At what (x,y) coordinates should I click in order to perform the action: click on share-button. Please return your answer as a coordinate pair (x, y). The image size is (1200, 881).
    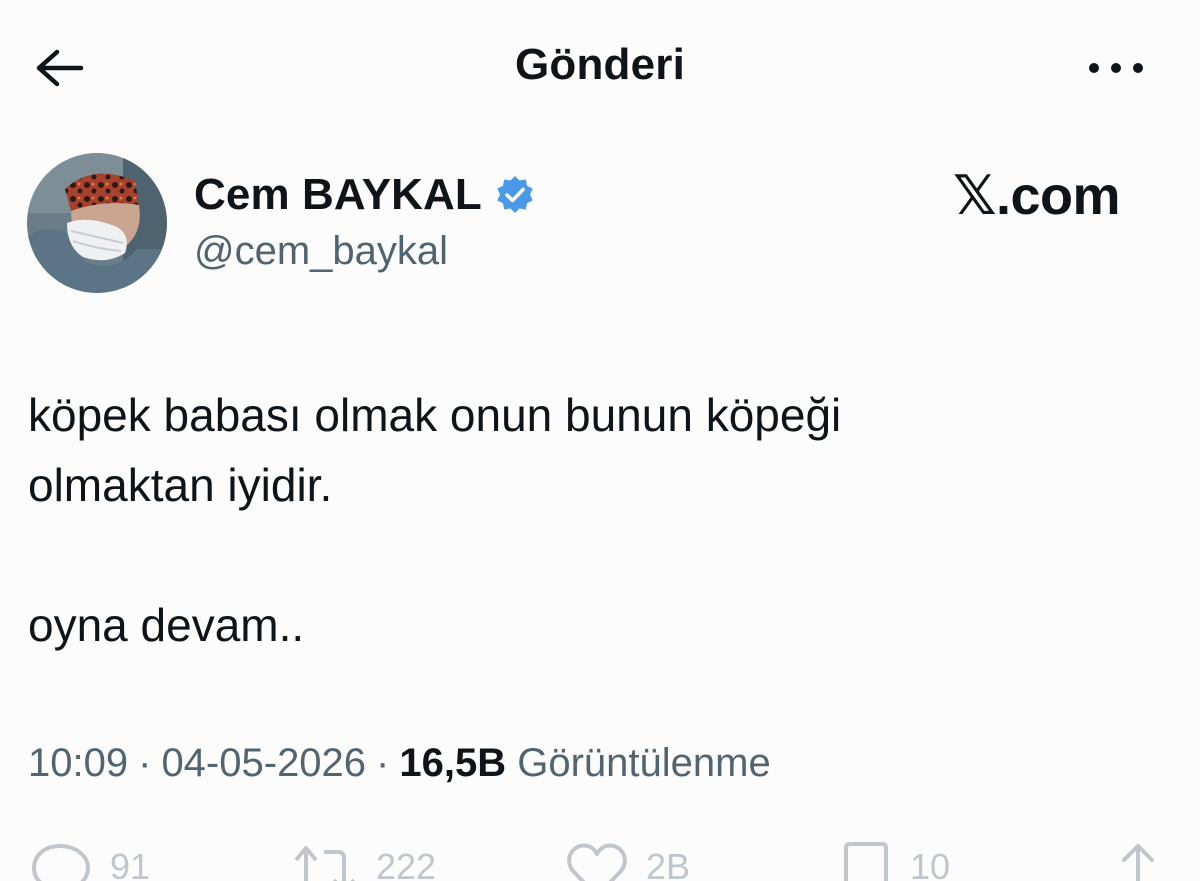
    Looking at the image, I should click on (1138, 861).